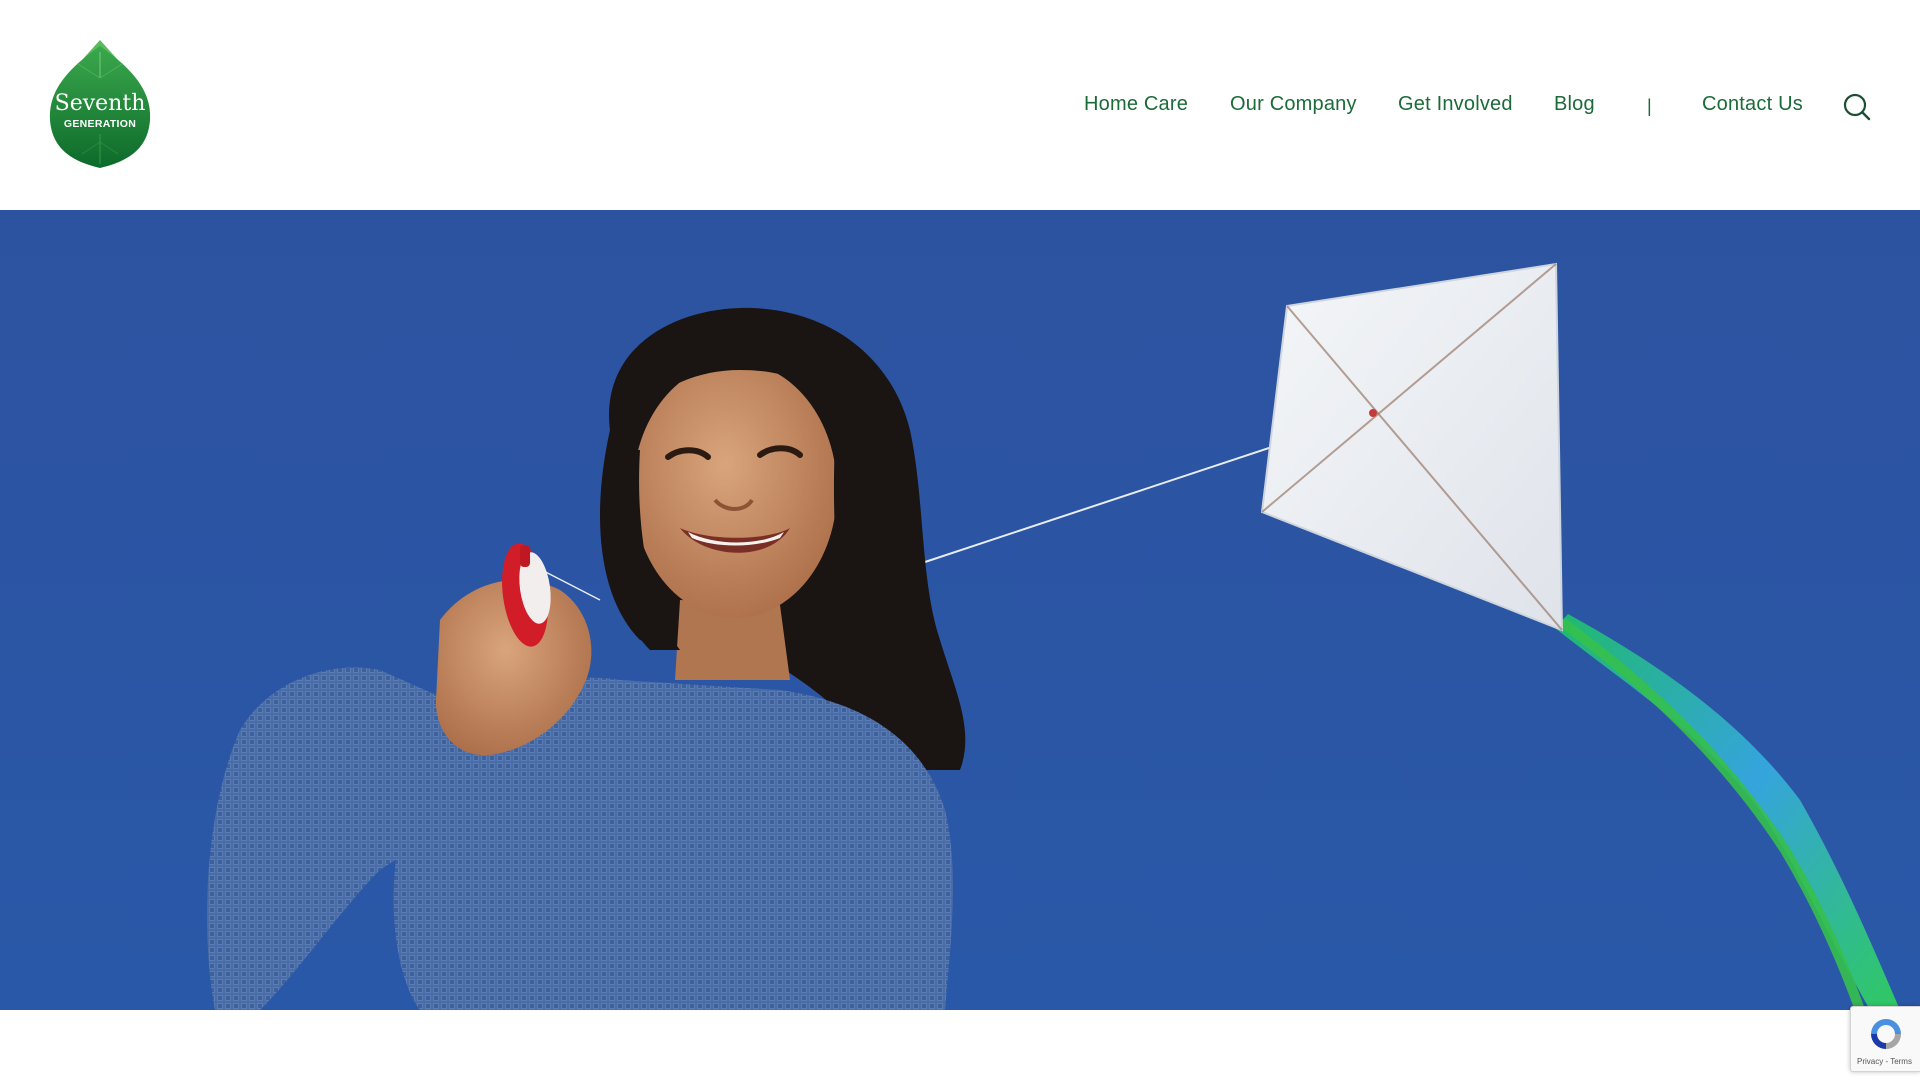 Image resolution: width=1920 pixels, height=1080 pixels. I want to click on nav-get-involved: Get Involved, so click(1455, 104).